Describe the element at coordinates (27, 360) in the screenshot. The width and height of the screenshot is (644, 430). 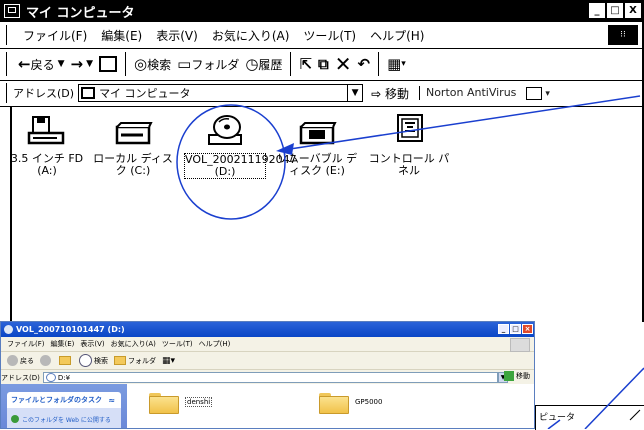
I see `back-label: 戻る` at that location.